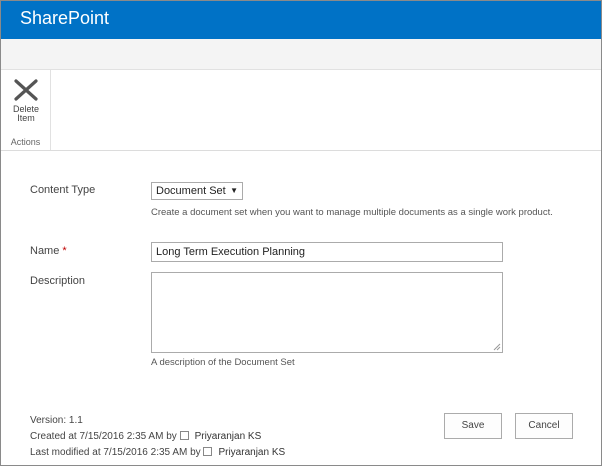 Image resolution: width=602 pixels, height=466 pixels. I want to click on name-label-row: Name *, so click(48, 251).